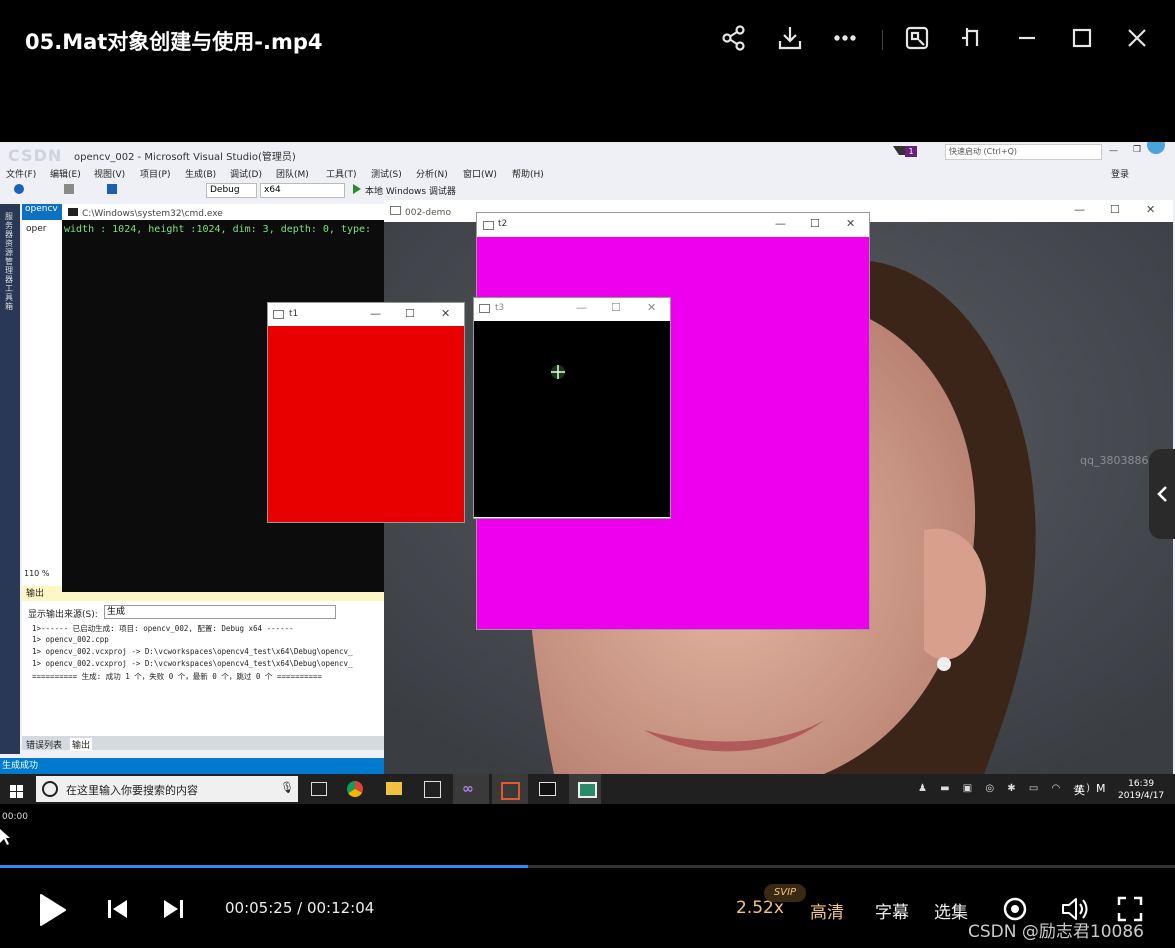 The image size is (1175, 948). I want to click on play-debug-icon, so click(357, 189).